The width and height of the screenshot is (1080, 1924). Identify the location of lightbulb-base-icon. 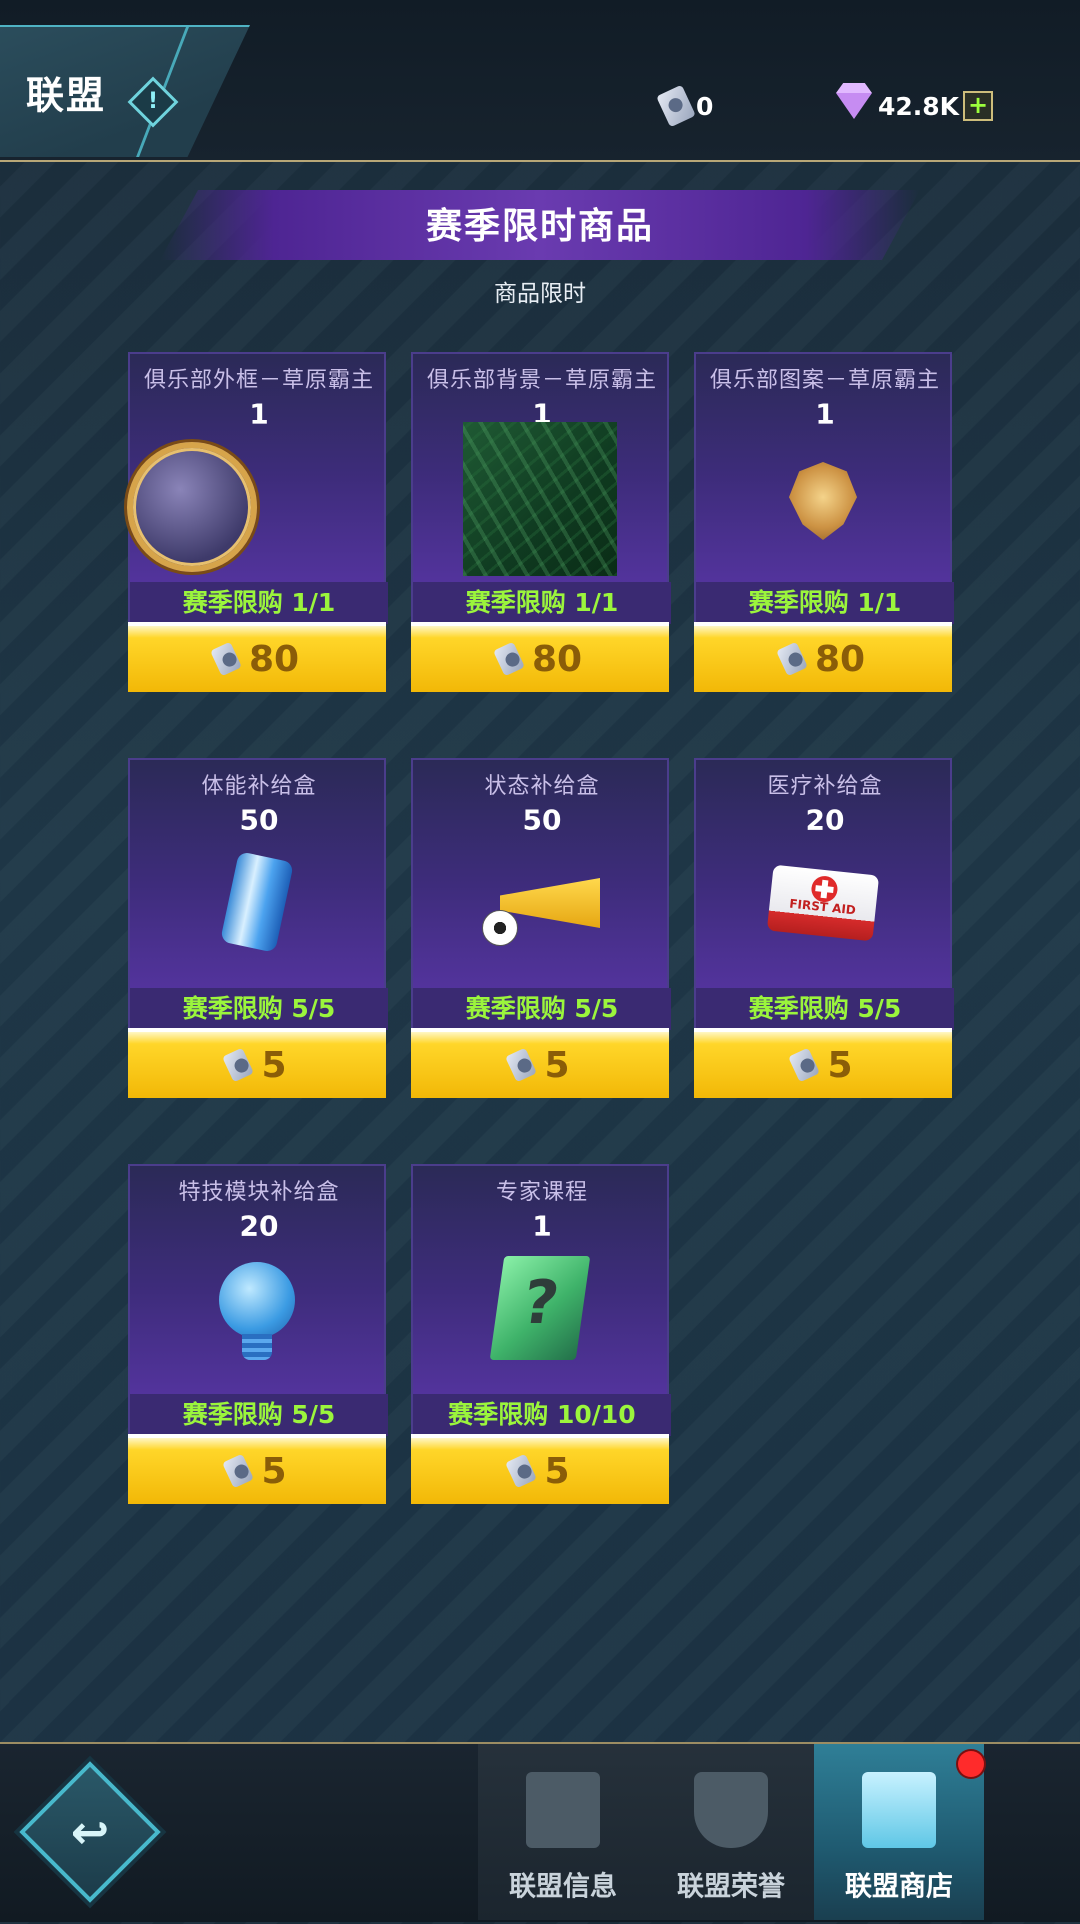
(257, 1347).